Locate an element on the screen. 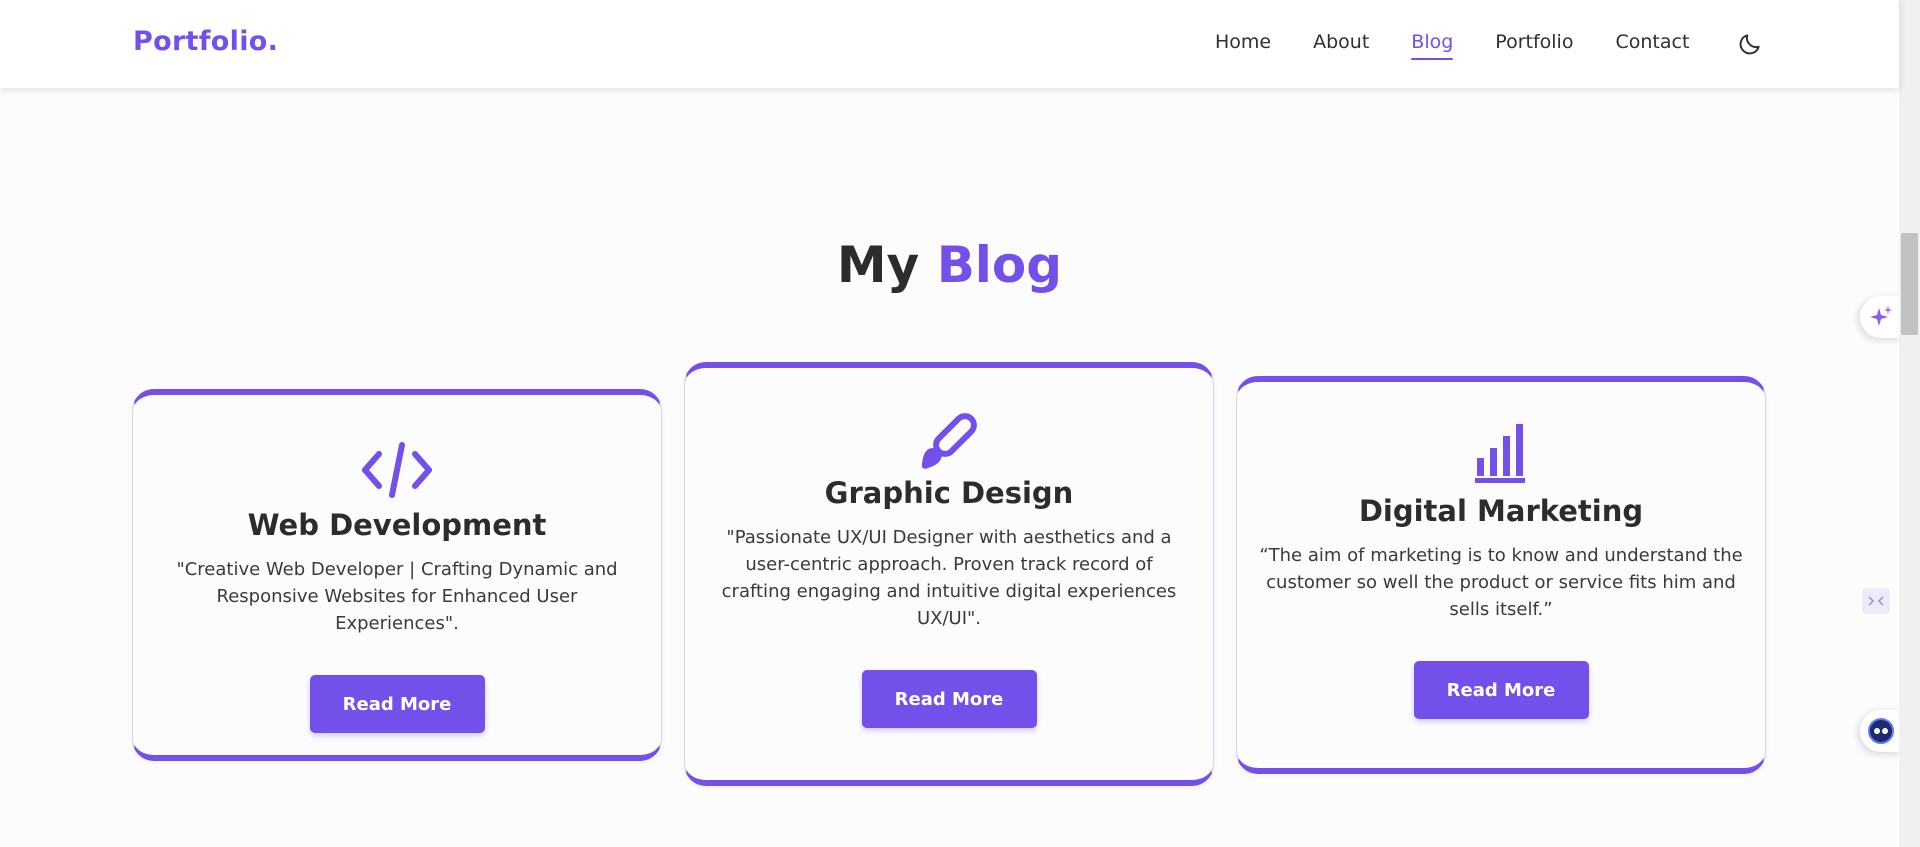 This screenshot has width=1920, height=847. nav-blog: Blog is located at coordinates (1432, 45).